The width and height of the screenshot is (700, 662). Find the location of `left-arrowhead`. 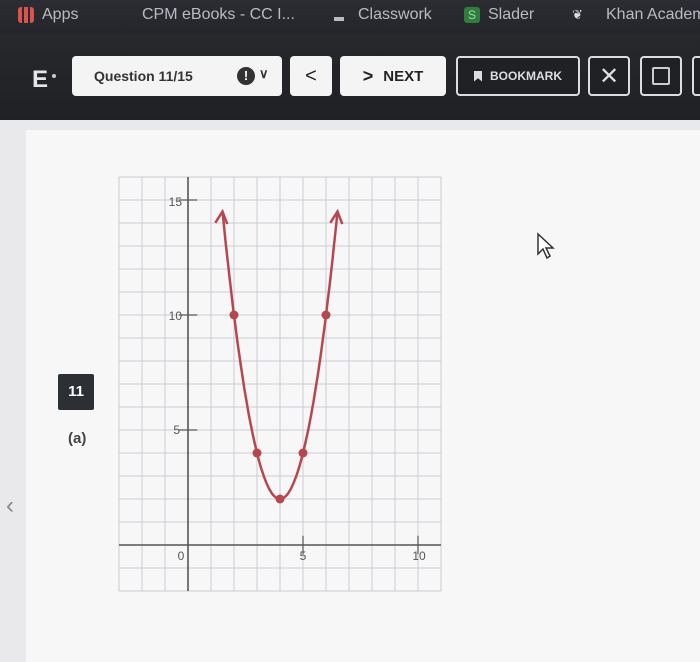

left-arrowhead is located at coordinates (221, 216).